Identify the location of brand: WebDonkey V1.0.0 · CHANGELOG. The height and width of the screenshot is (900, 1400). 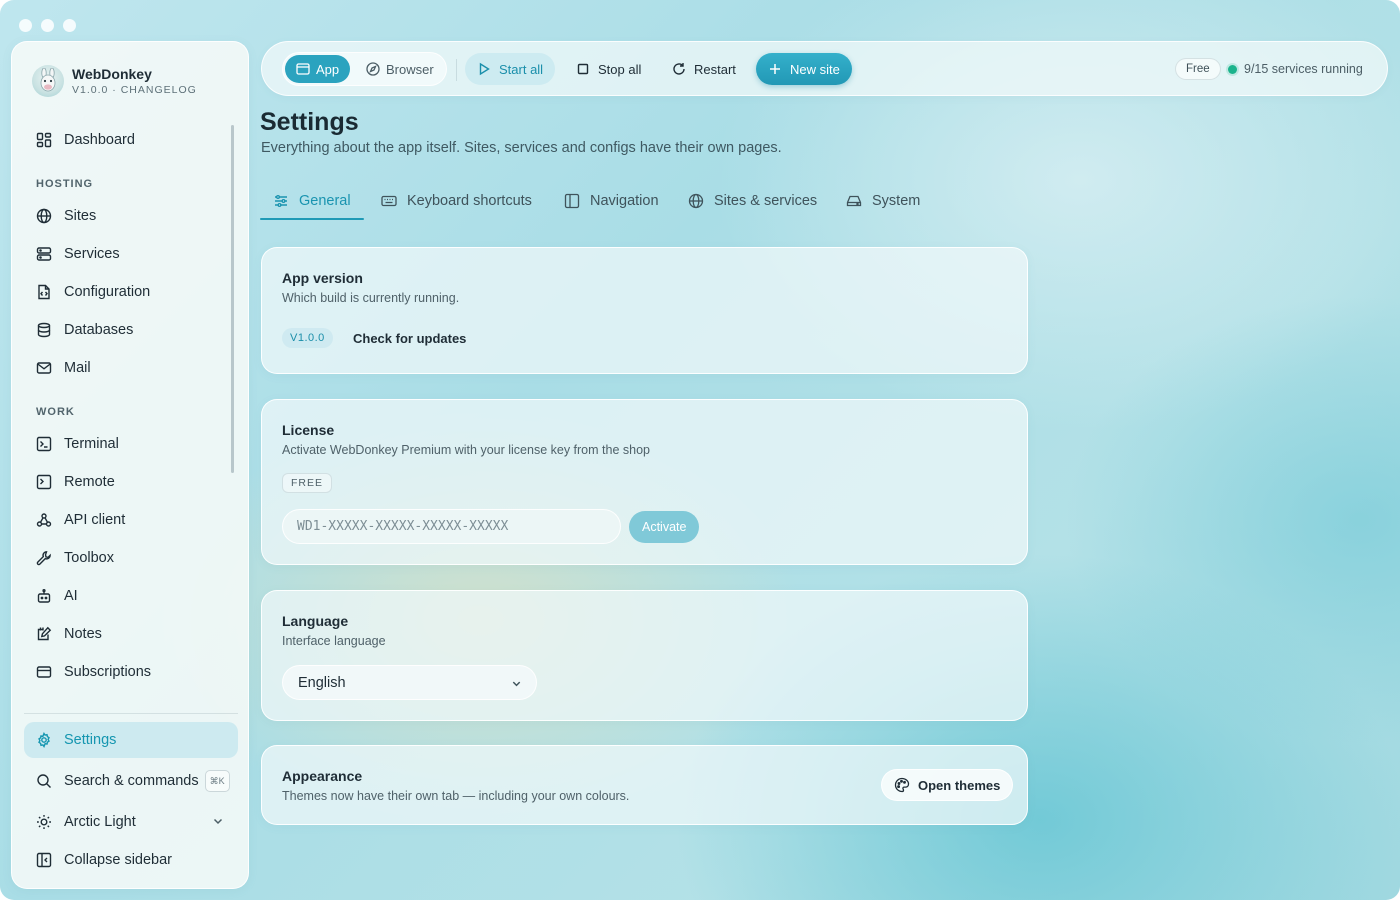
(114, 81).